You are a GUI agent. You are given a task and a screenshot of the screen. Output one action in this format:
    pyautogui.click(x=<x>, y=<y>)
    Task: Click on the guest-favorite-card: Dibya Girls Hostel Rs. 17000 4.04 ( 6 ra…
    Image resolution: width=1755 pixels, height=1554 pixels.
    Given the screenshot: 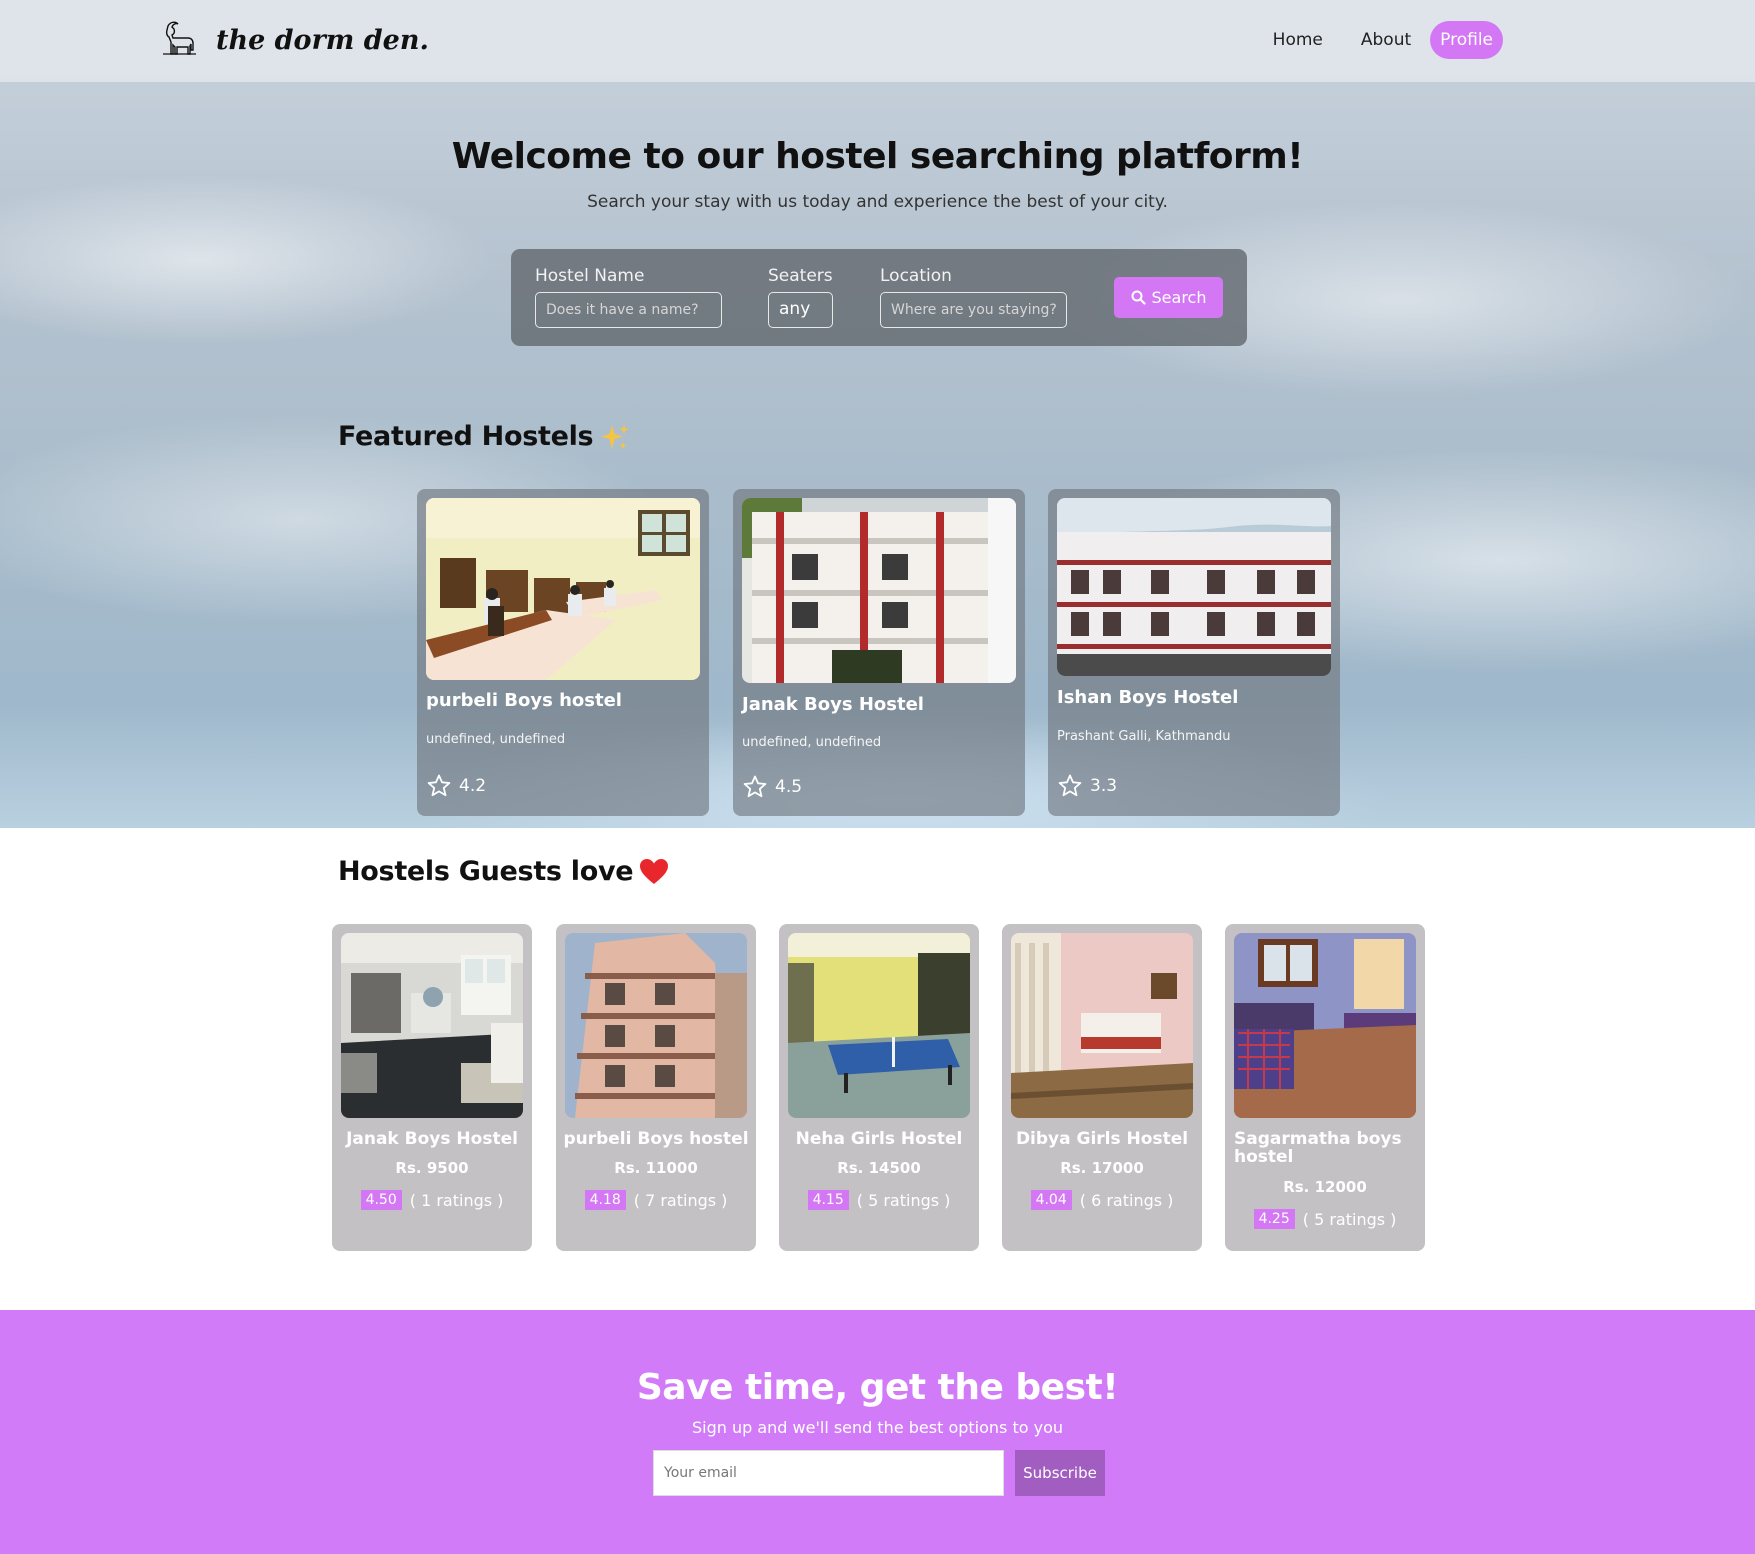 What is the action you would take?
    pyautogui.click(x=1102, y=1087)
    